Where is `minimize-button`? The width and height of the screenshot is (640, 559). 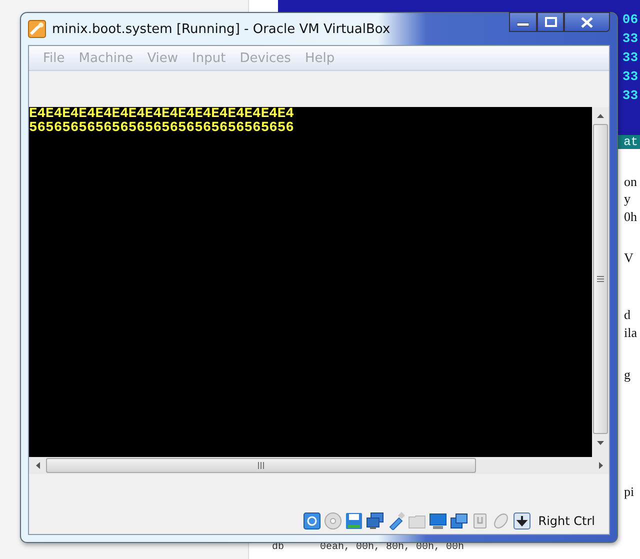
minimize-button is located at coordinates (523, 22).